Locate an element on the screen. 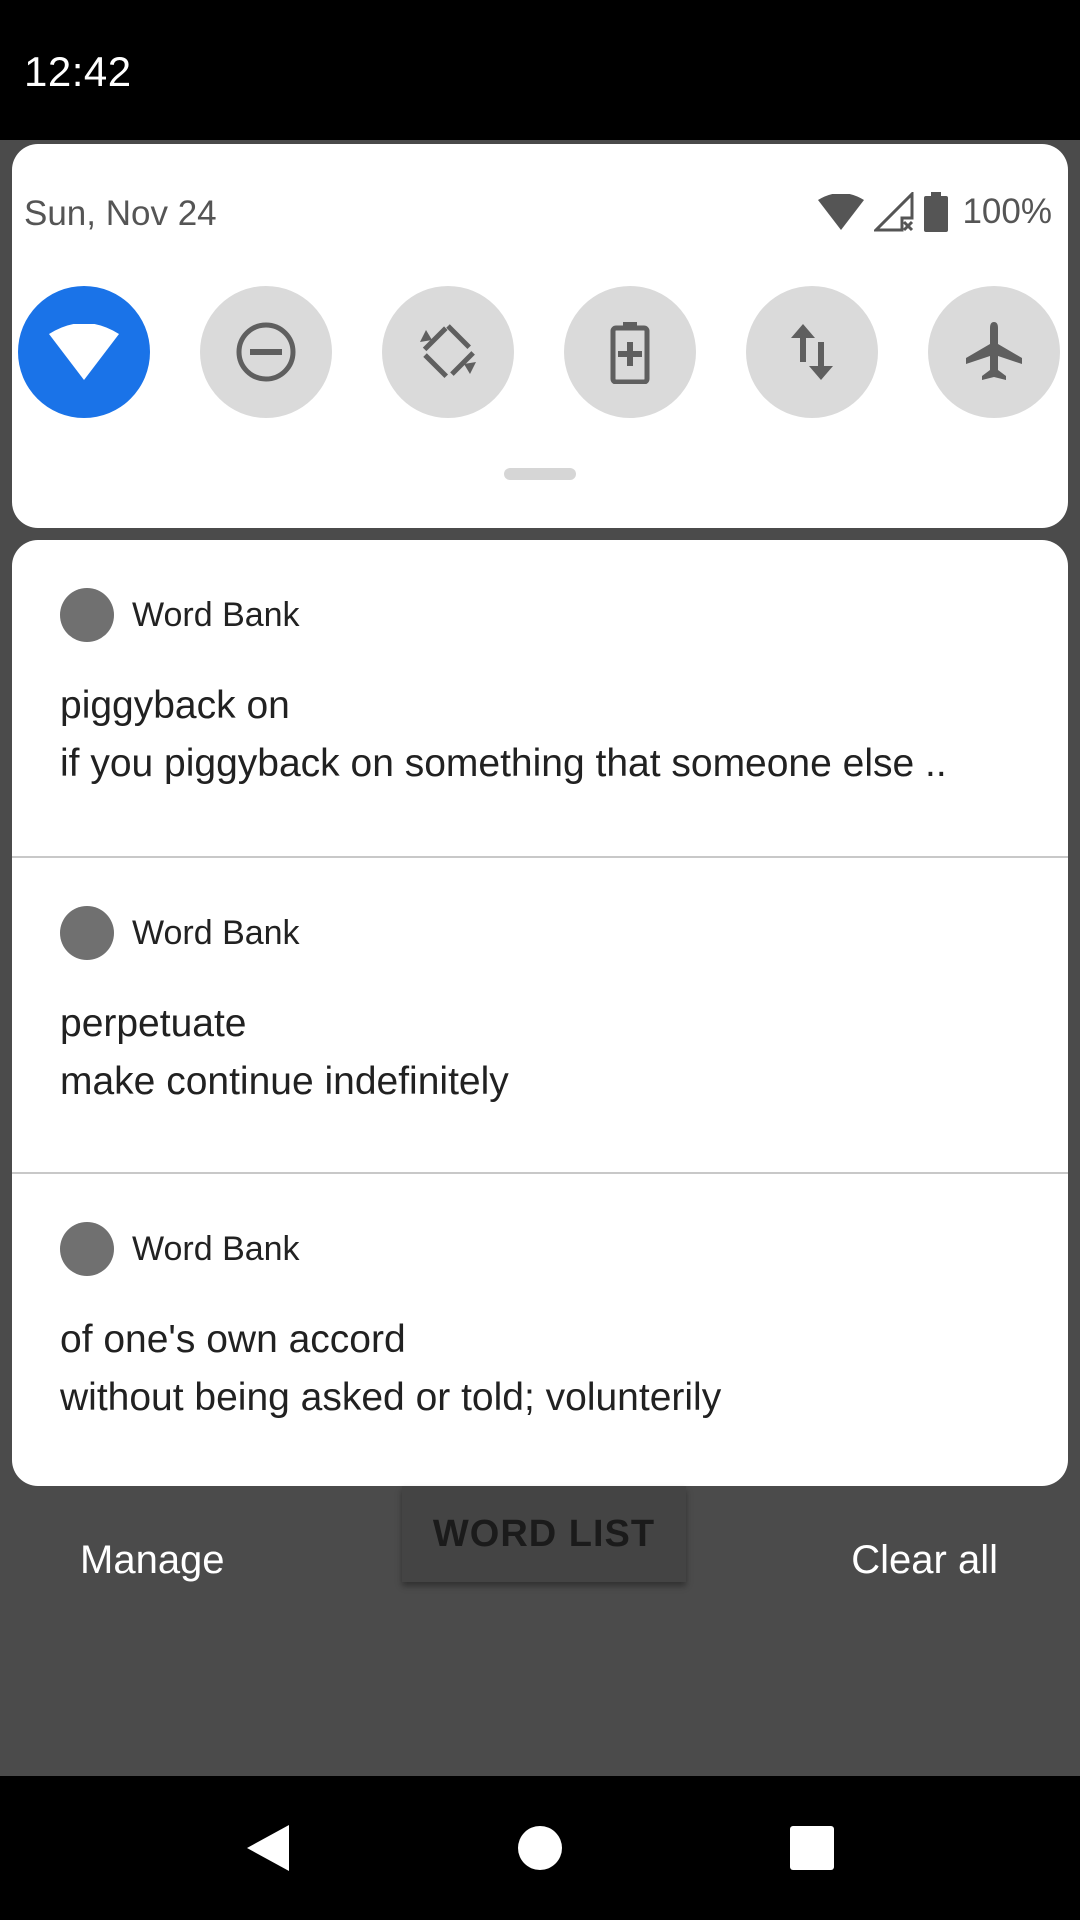  airplane-icon is located at coordinates (994, 351).